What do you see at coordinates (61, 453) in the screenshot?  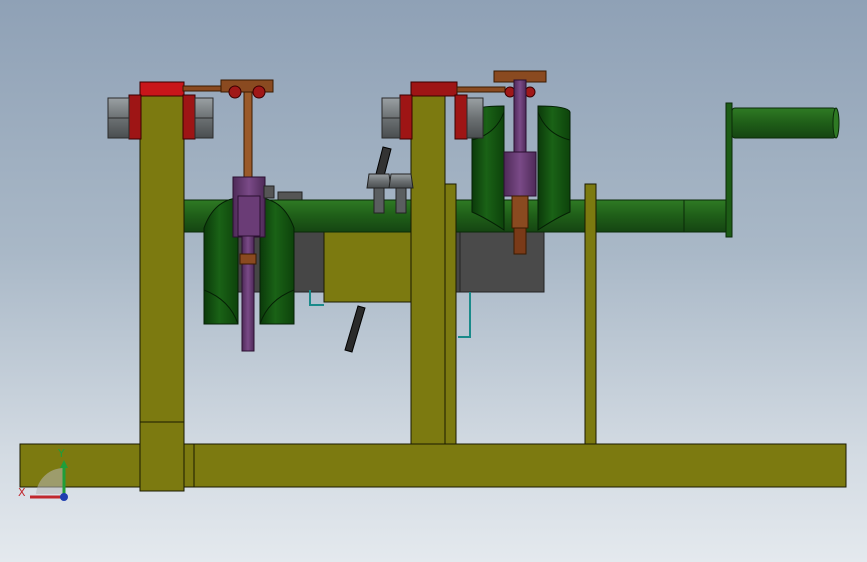 I see `triad-y-label: Y` at bounding box center [61, 453].